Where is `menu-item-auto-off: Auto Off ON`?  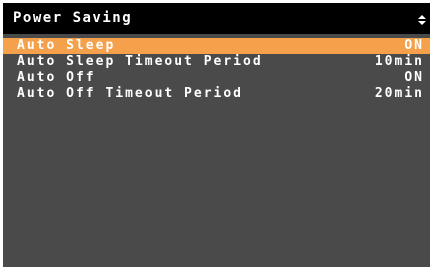 menu-item-auto-off: Auto Off ON is located at coordinates (216, 78).